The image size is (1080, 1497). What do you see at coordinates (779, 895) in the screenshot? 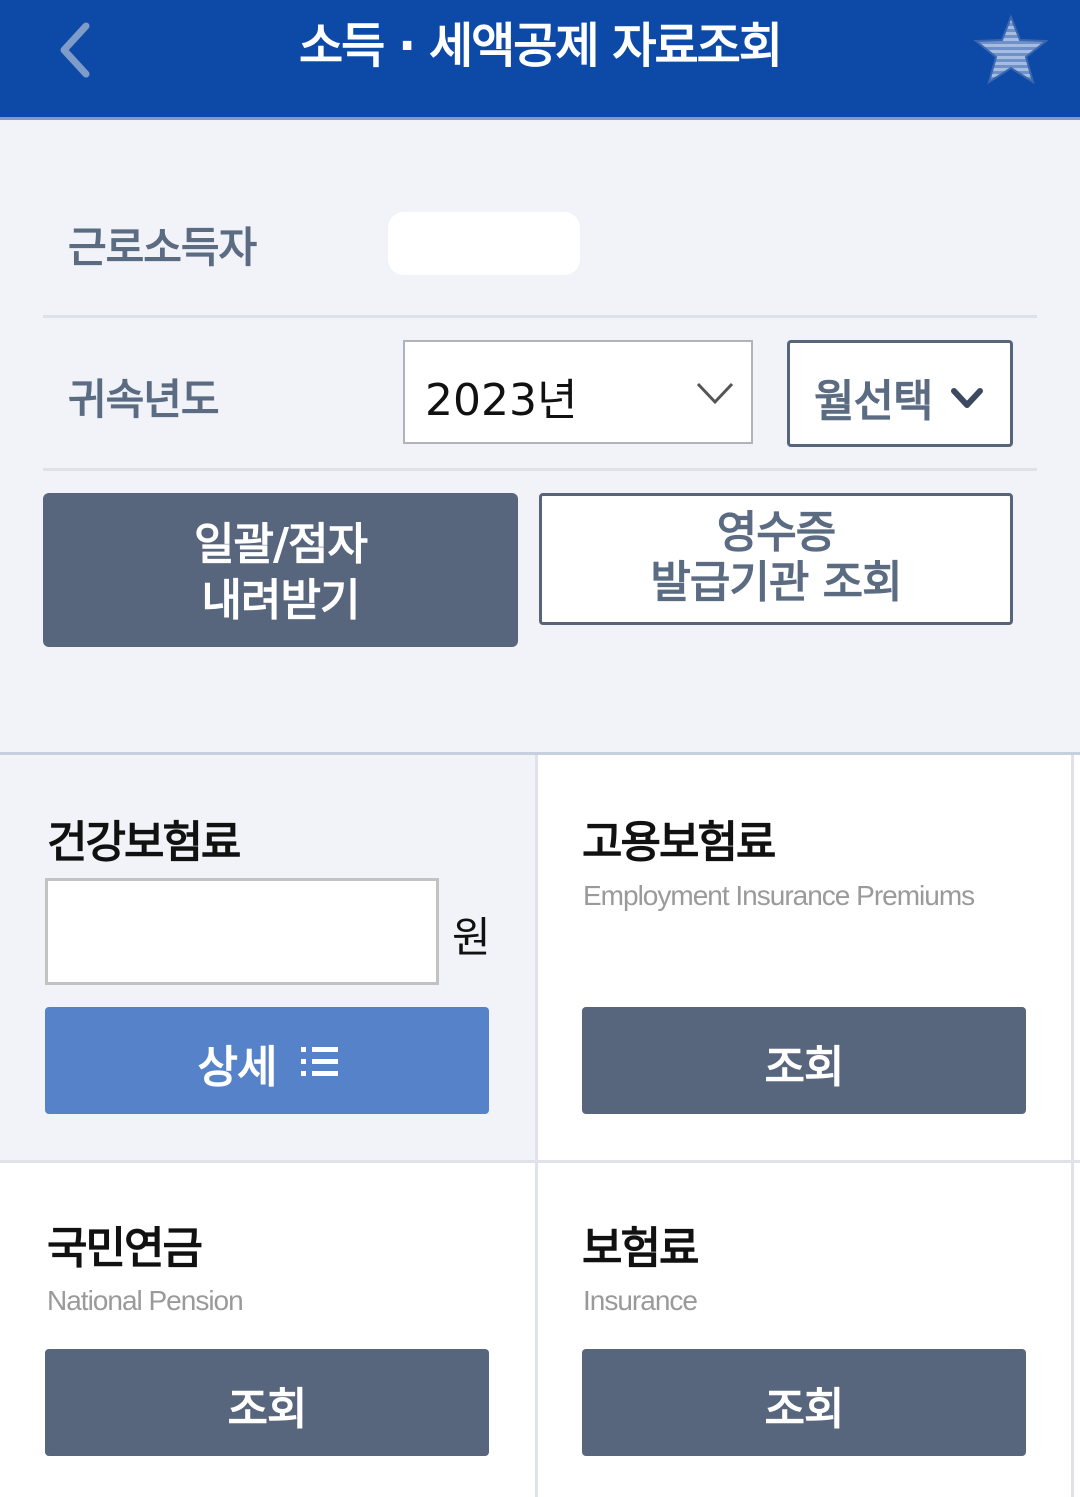
I see `employment-insurance-subtitle: Employment Insurance Premiums` at bounding box center [779, 895].